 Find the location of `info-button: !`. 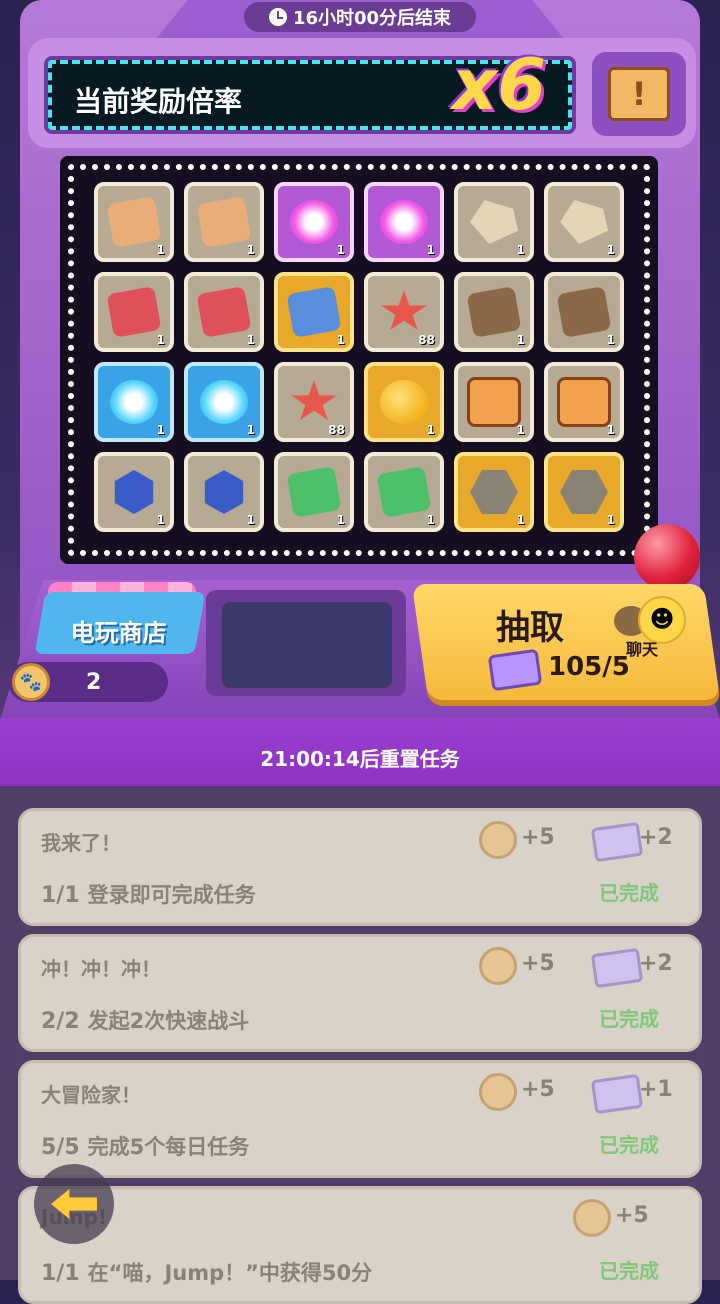

info-button: ! is located at coordinates (639, 94).